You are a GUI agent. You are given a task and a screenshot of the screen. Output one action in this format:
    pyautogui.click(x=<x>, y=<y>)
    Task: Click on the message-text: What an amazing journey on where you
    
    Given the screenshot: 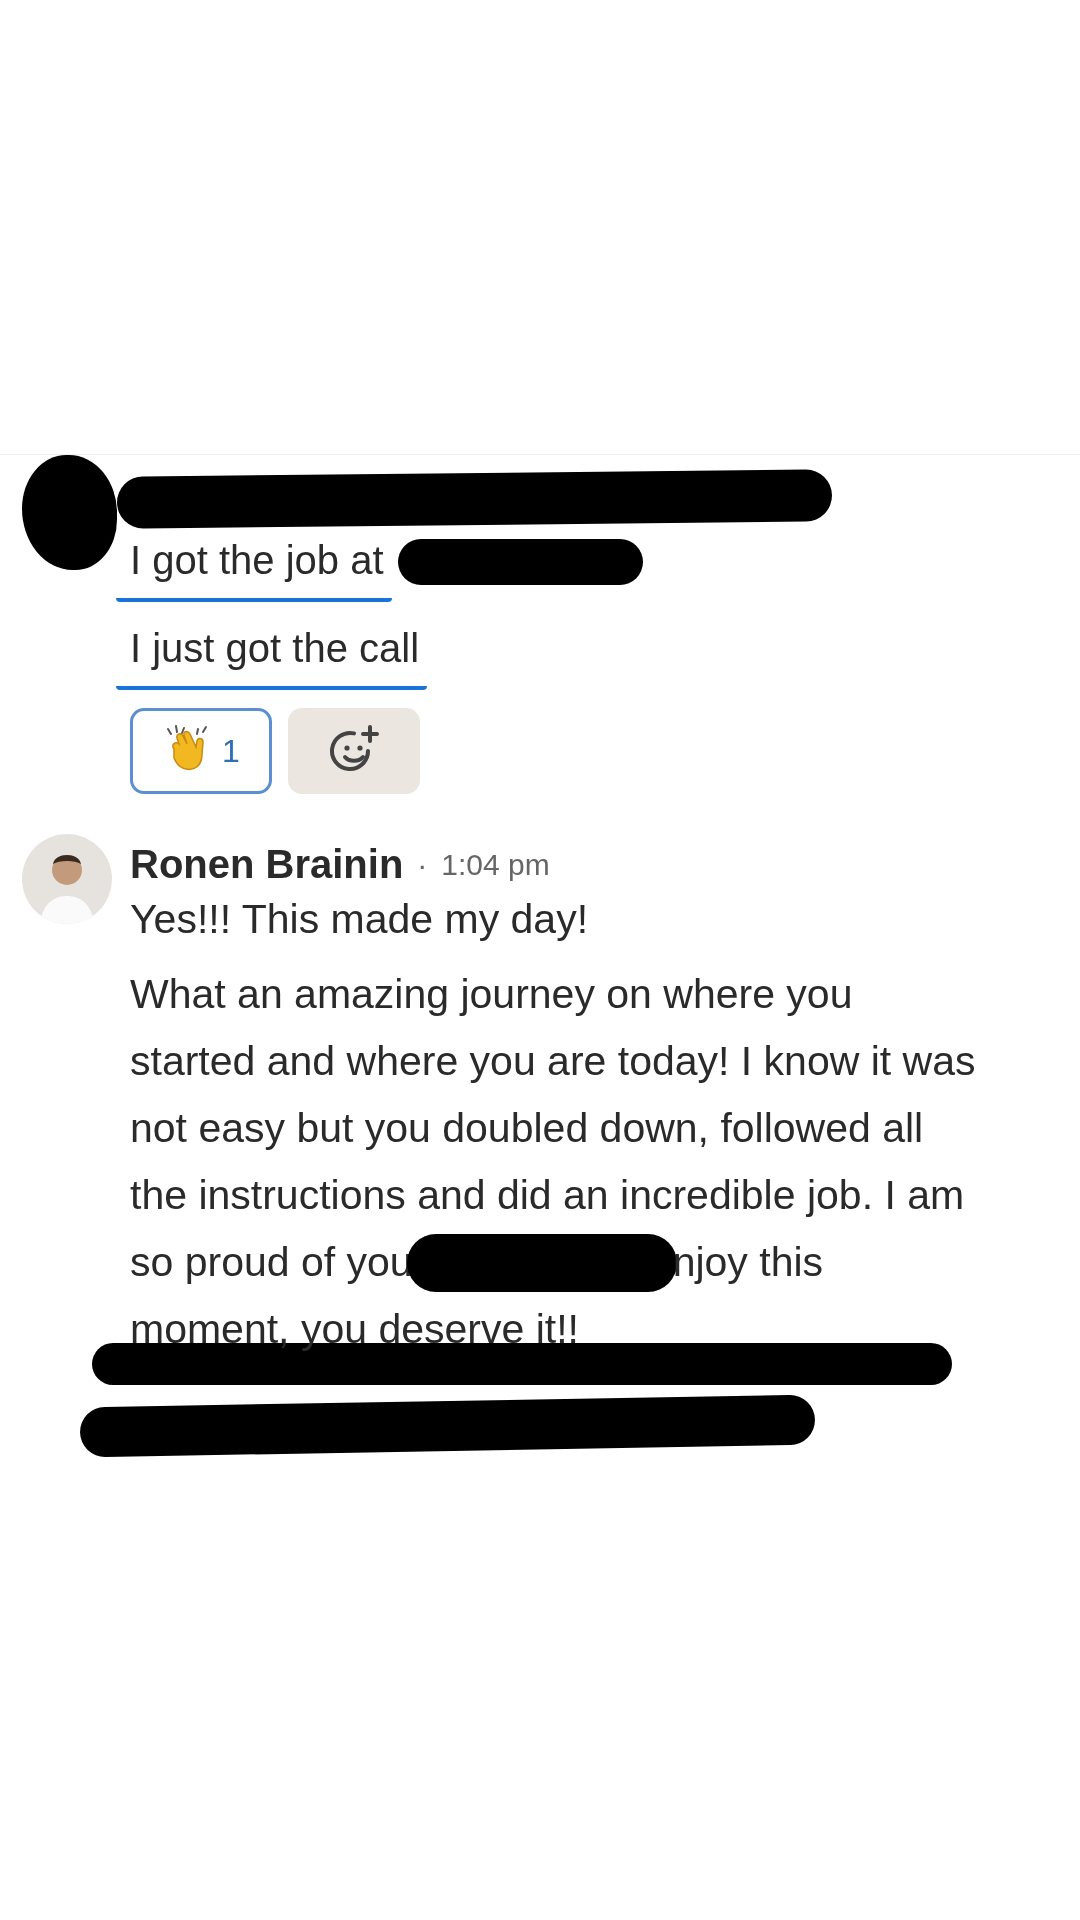 What is the action you would take?
    pyautogui.click(x=491, y=994)
    